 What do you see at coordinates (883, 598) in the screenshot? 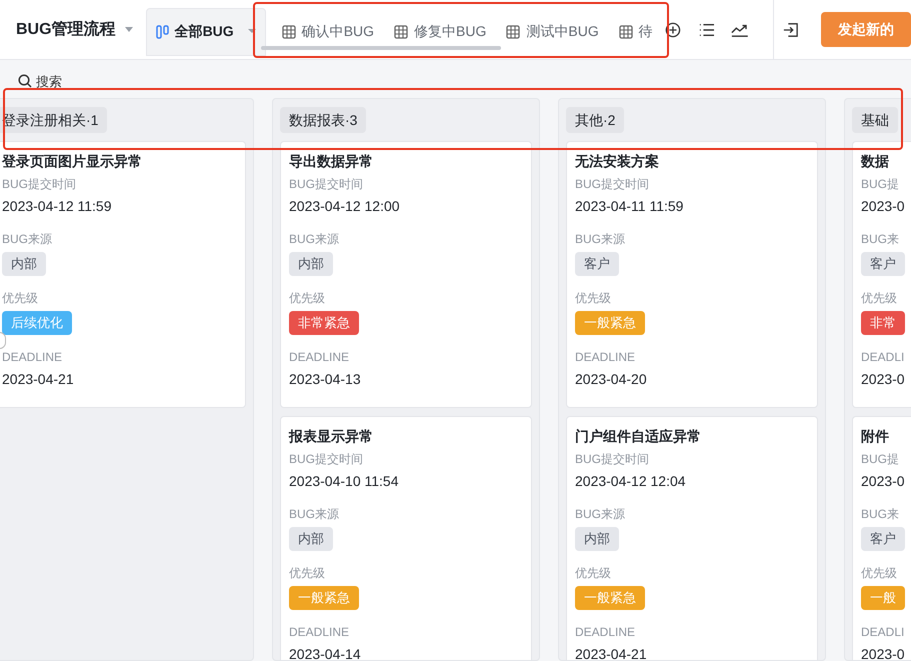
I see `tag: 一般` at bounding box center [883, 598].